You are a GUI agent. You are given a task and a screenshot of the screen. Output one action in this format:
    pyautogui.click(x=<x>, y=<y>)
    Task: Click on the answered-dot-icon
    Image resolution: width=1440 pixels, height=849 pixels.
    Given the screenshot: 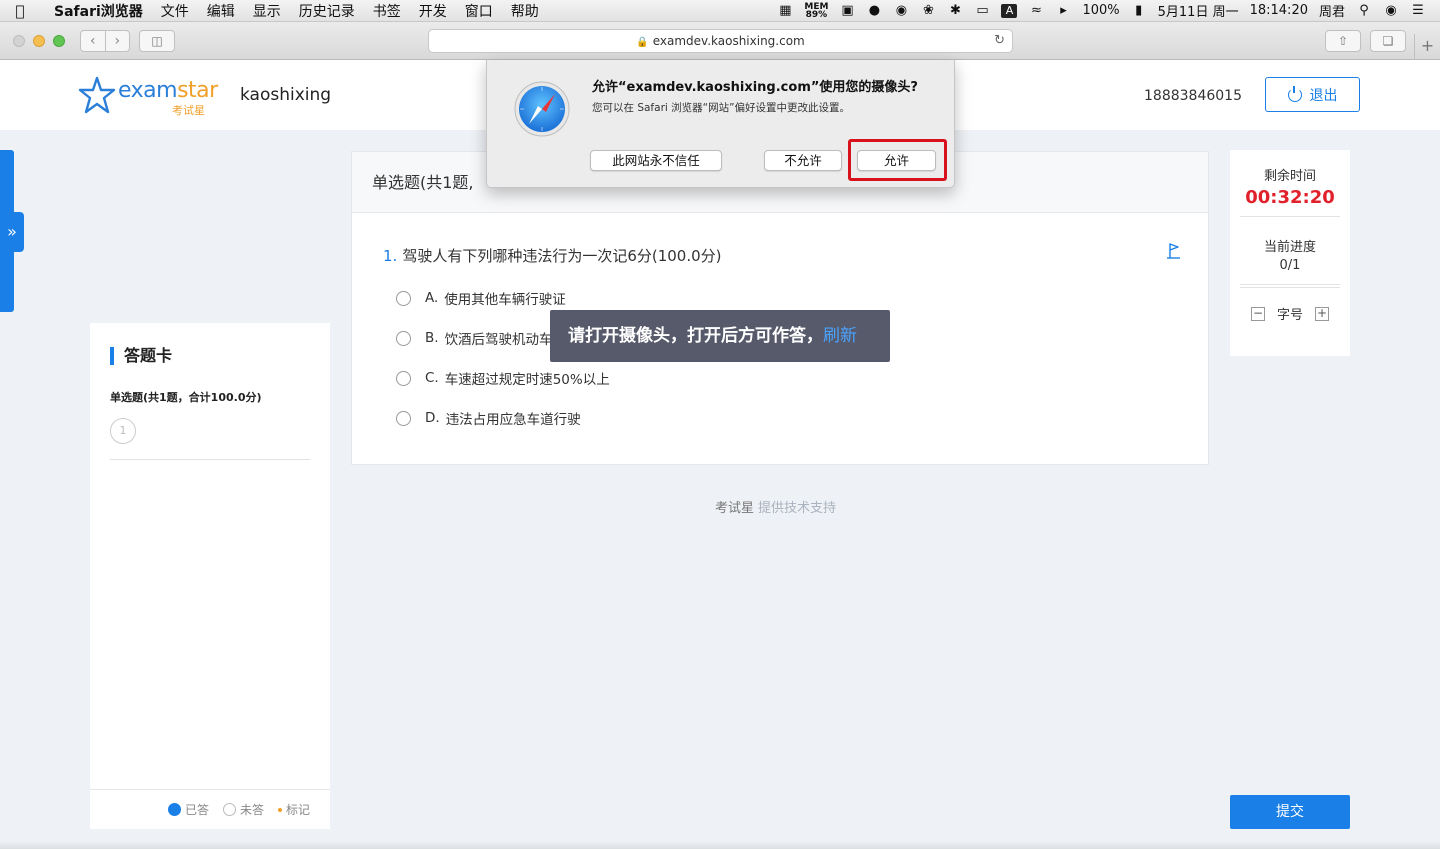 What is the action you would take?
    pyautogui.click(x=174, y=809)
    